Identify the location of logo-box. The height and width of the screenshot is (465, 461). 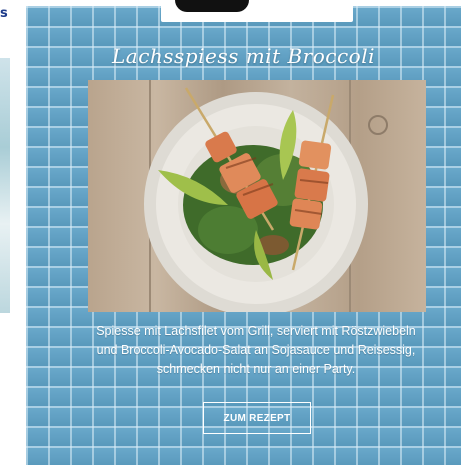
(257, 11).